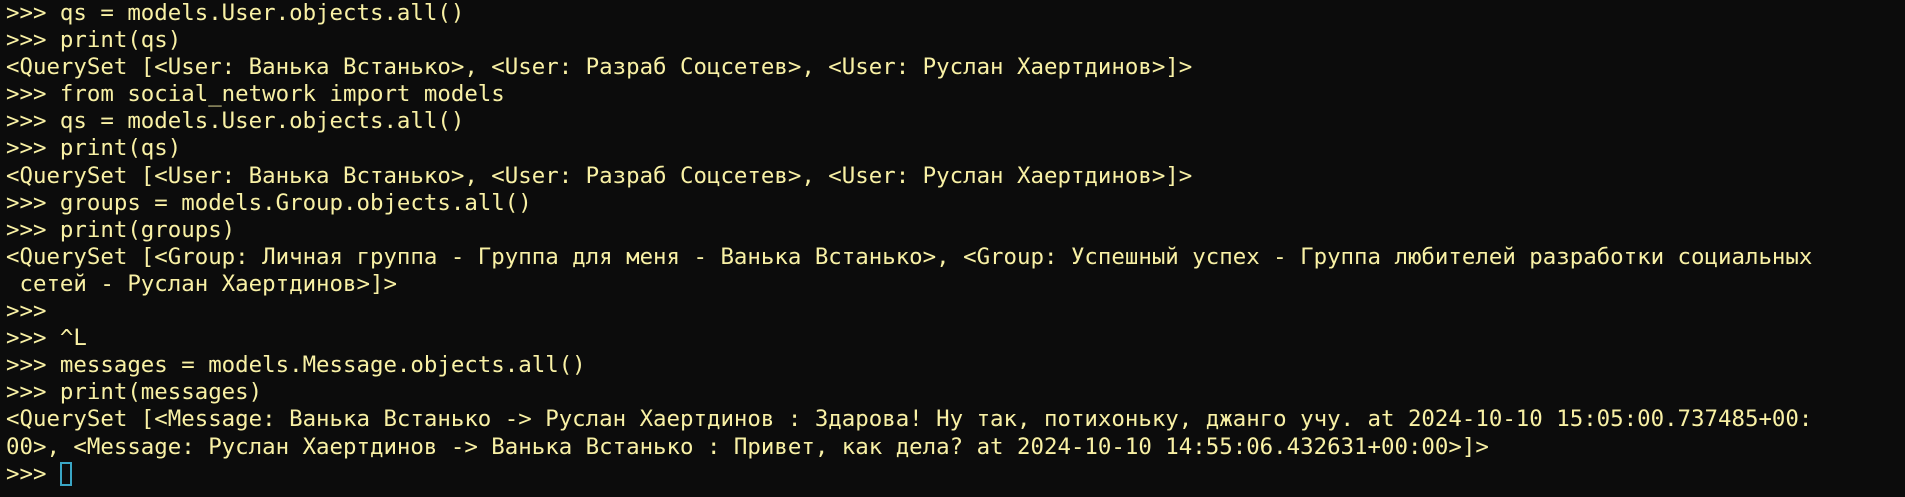 The width and height of the screenshot is (1905, 497). What do you see at coordinates (201, 283) in the screenshot?
I see `terminal-line: сетей - Руслан Хаертдинов>]>` at bounding box center [201, 283].